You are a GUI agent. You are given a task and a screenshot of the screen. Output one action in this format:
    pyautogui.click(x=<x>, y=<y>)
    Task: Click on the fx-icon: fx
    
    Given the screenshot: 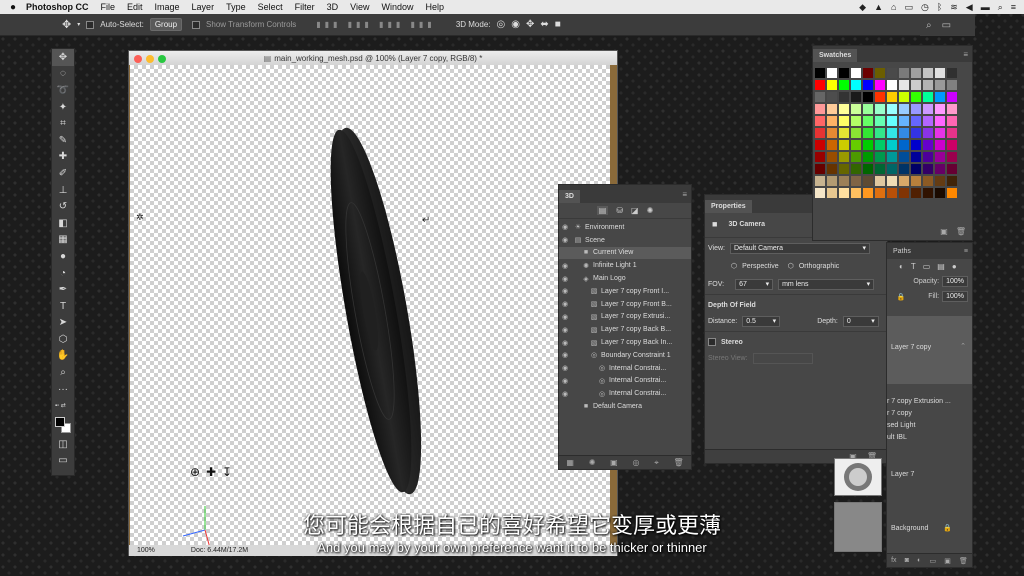 What is the action you would take?
    pyautogui.click(x=893, y=560)
    